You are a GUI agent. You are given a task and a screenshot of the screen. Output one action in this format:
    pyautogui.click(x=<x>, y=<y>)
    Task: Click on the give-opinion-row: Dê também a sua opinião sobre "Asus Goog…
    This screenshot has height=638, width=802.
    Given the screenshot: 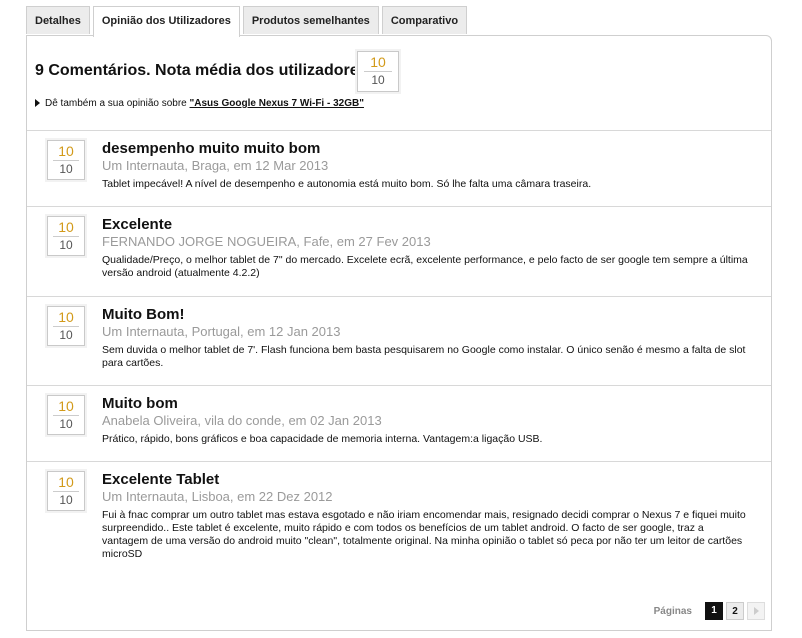 What is the action you would take?
    pyautogui.click(x=199, y=103)
    